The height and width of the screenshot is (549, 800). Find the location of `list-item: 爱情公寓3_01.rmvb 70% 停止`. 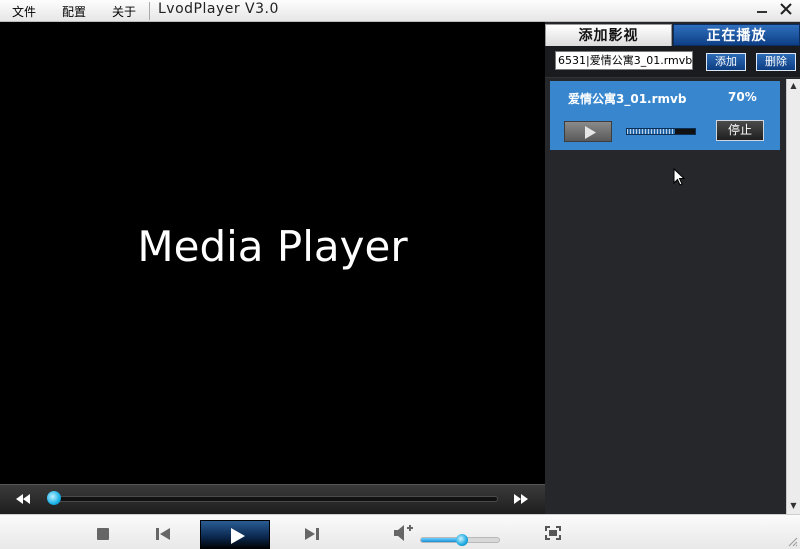

list-item: 爱情公寓3_01.rmvb 70% 停止 is located at coordinates (665, 115).